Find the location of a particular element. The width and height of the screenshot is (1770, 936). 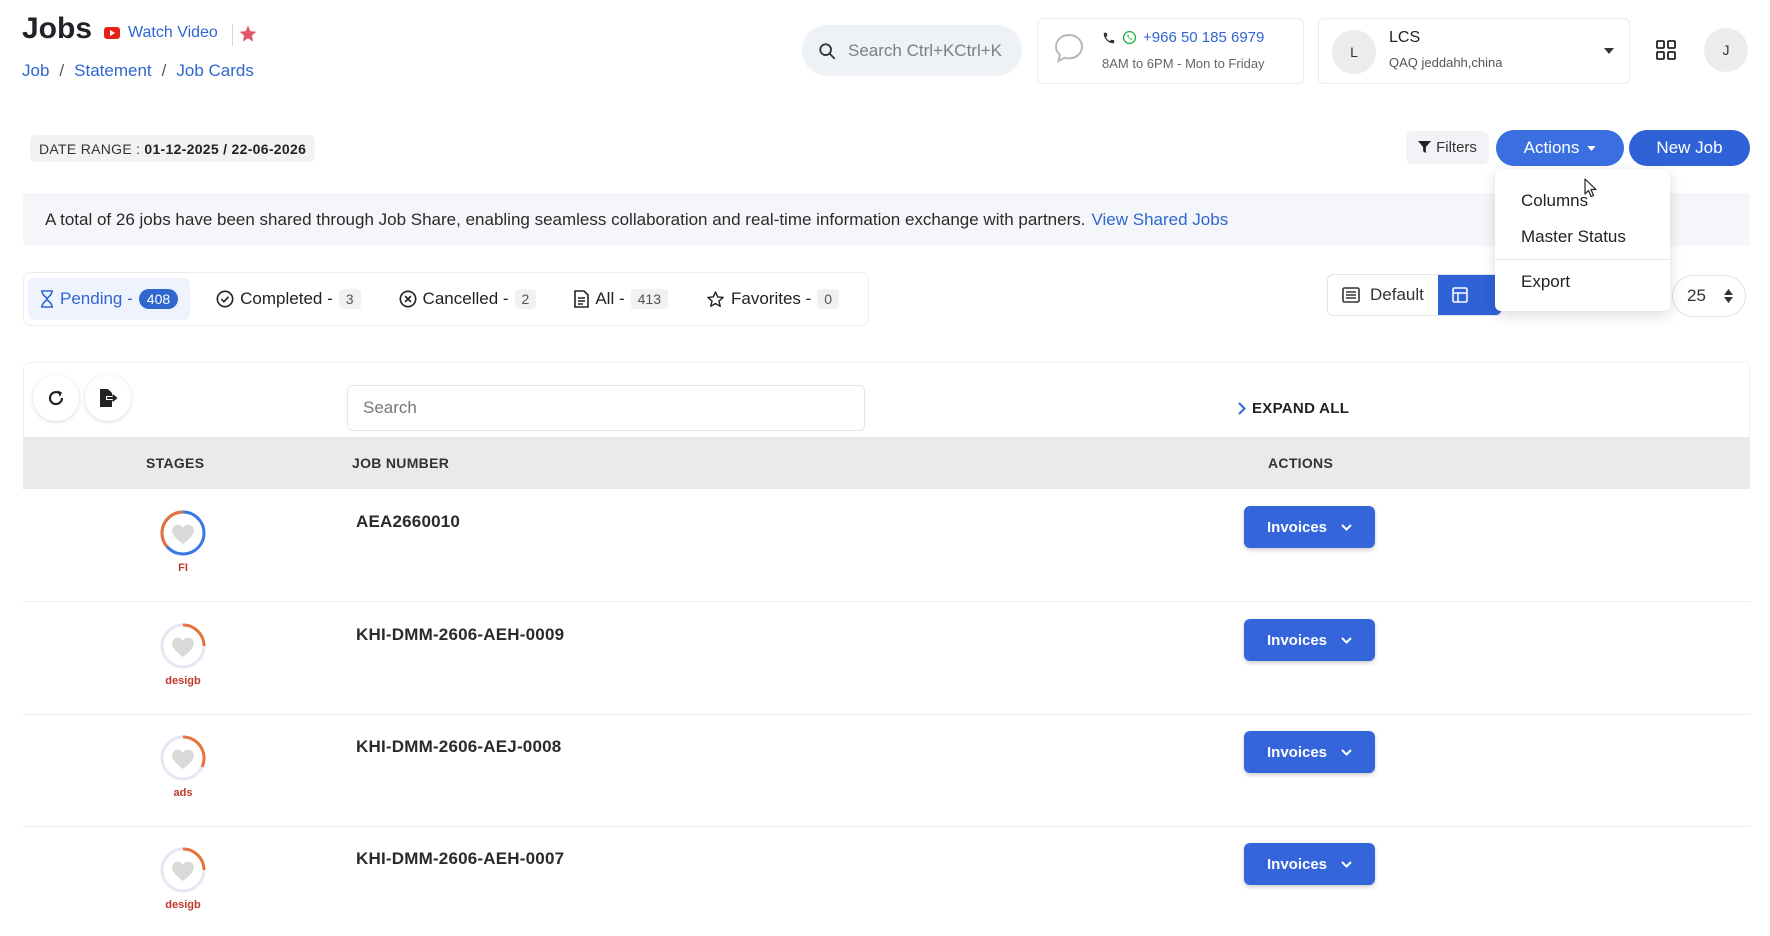

company-name: LCS is located at coordinates (1405, 37).